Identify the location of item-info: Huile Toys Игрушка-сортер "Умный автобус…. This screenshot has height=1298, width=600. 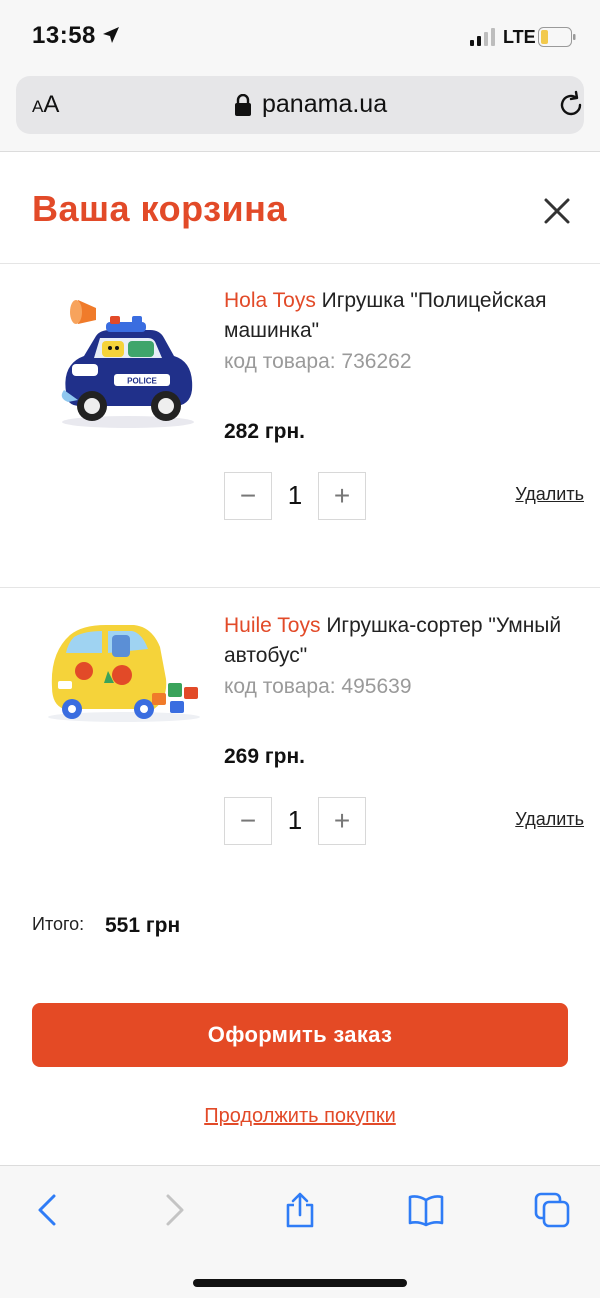
(404, 655).